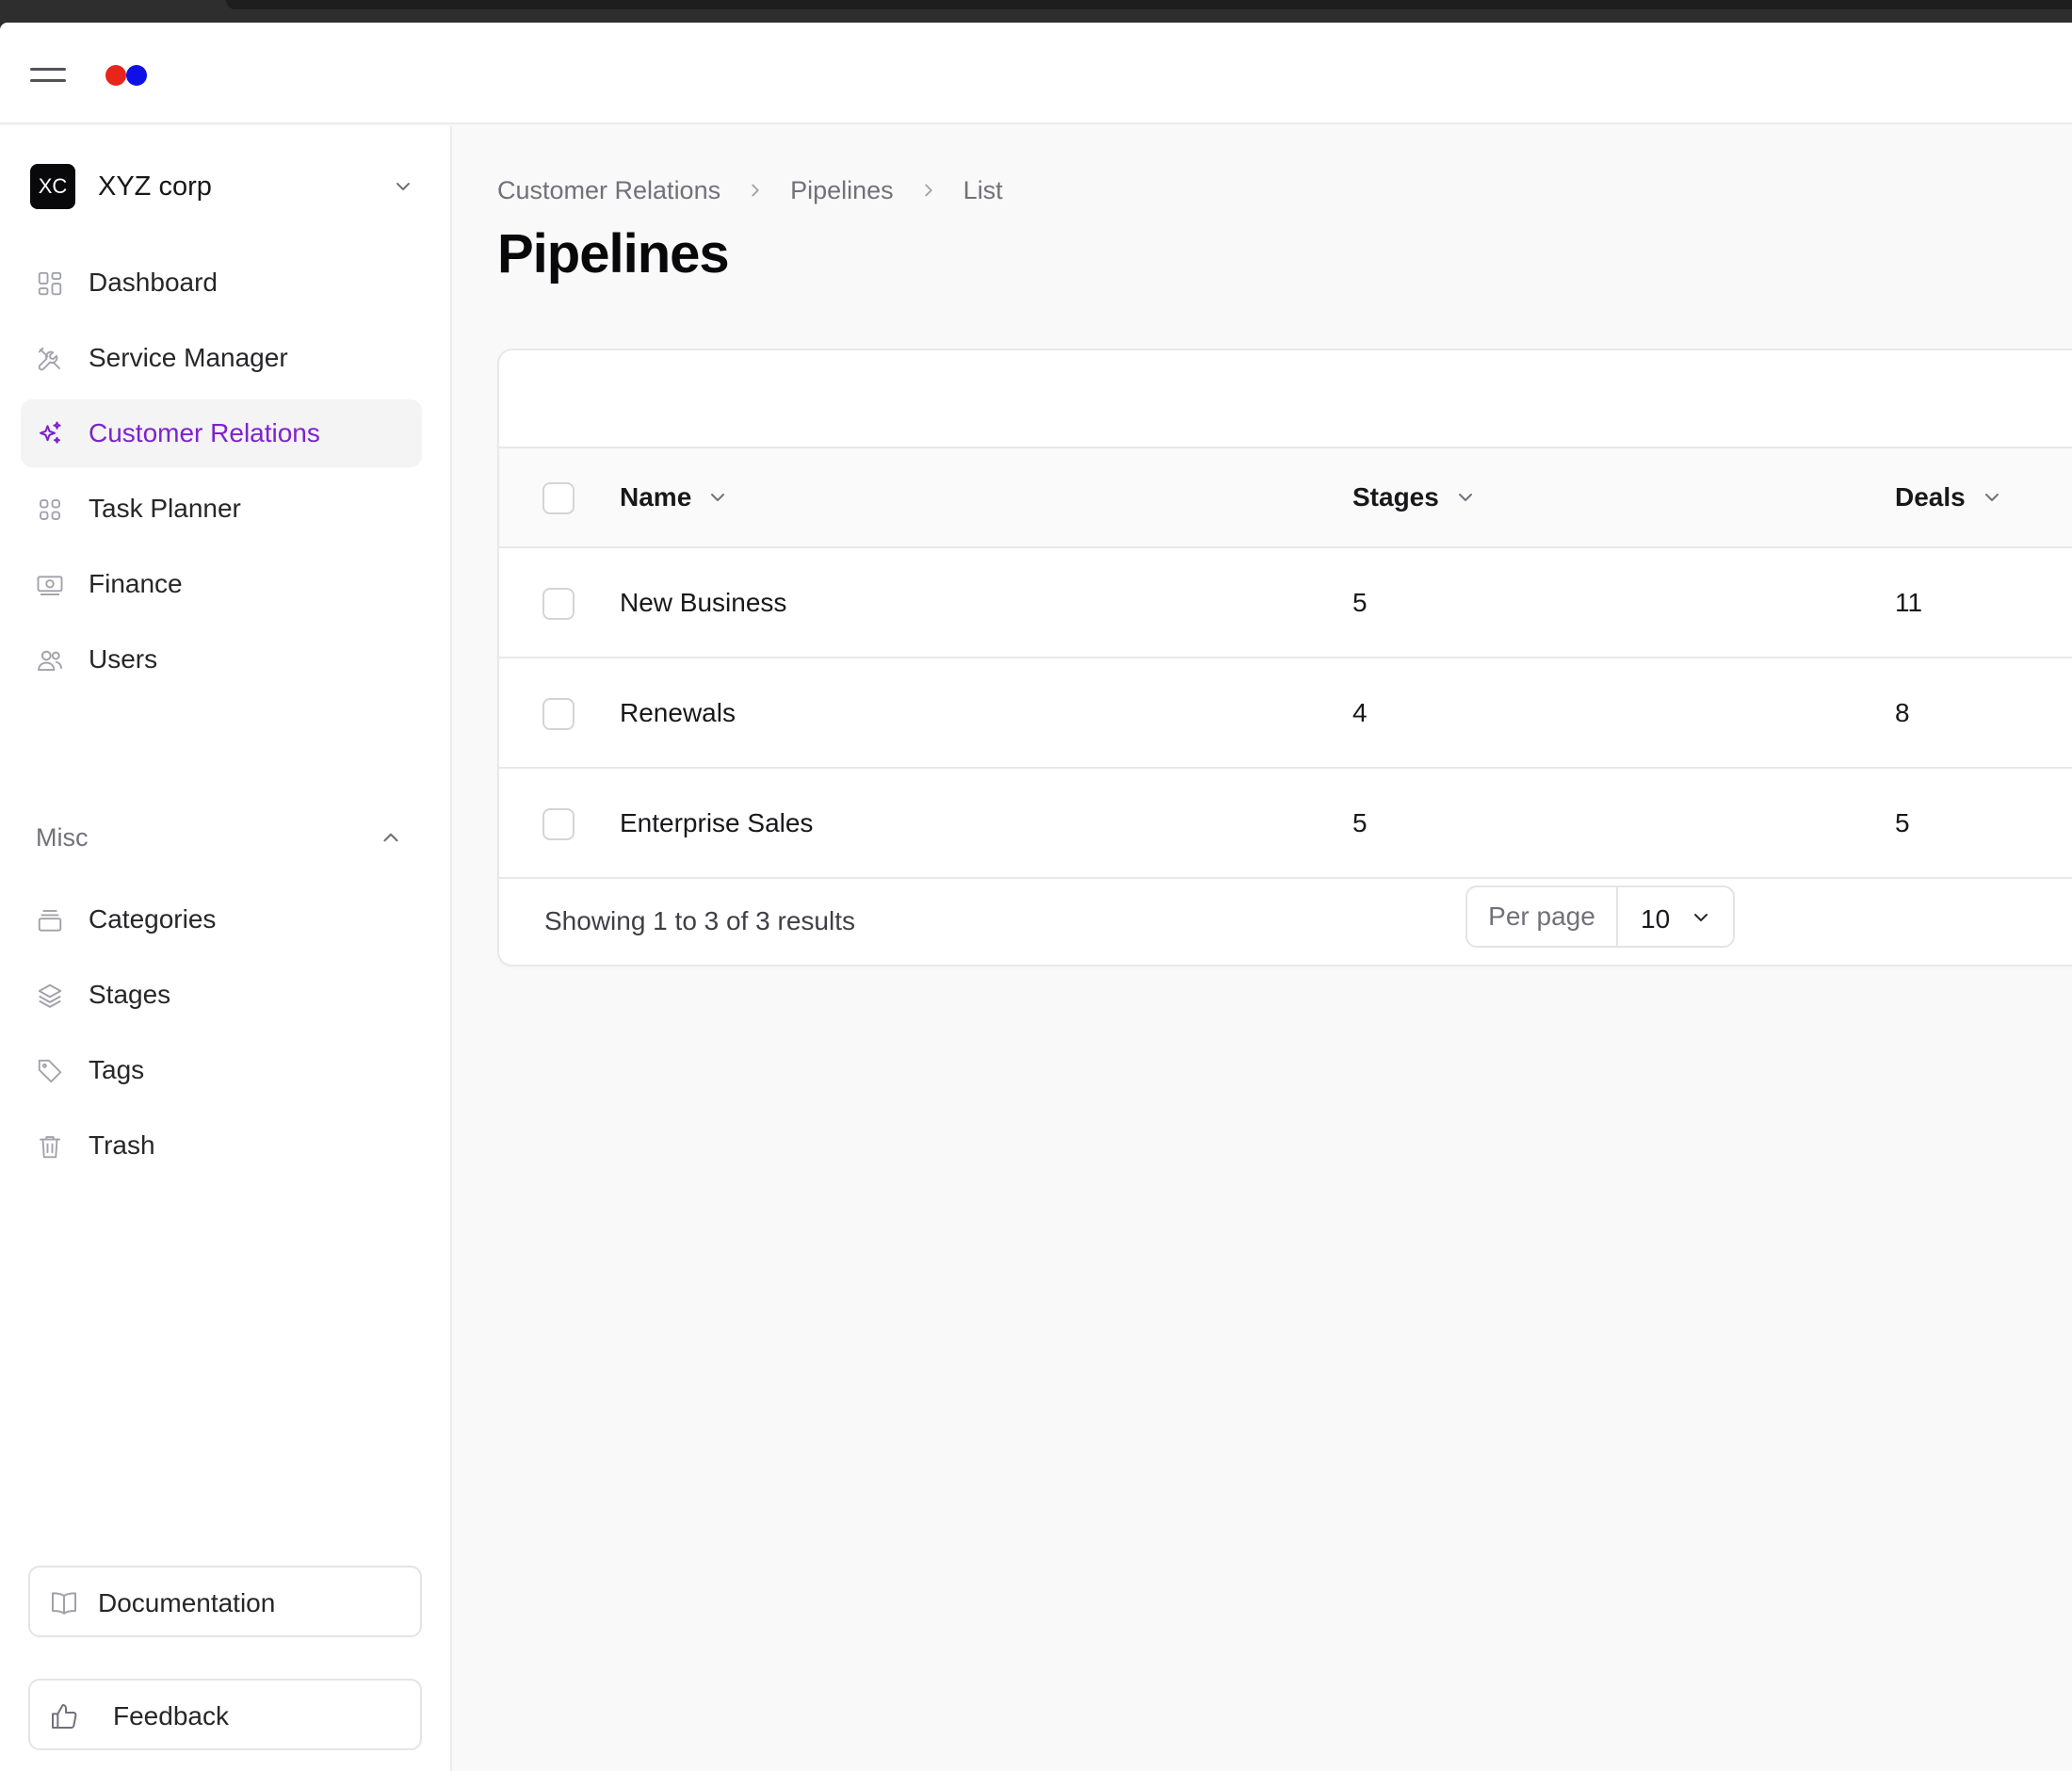 The width and height of the screenshot is (2072, 1771). I want to click on column-header-deals: Deals, so click(1949, 497).